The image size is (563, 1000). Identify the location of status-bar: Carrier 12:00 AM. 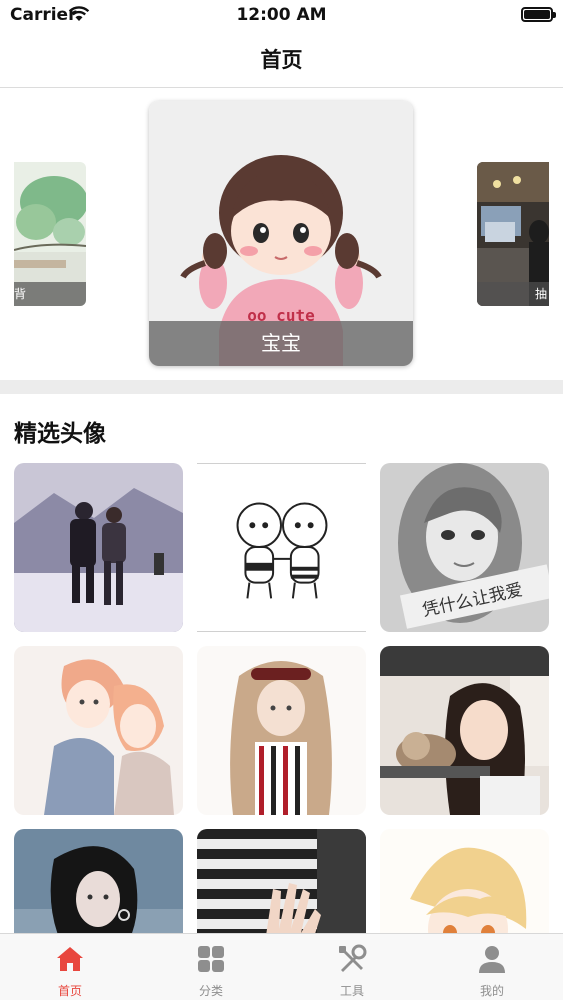
(281, 15).